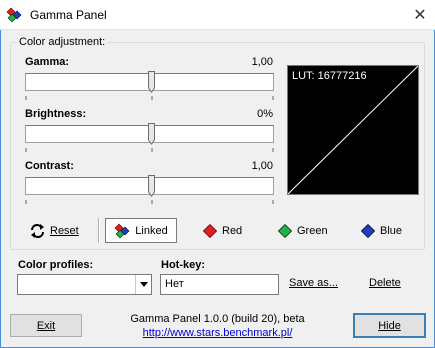 This screenshot has width=435, height=348. I want to click on contrast-slider-ticks, so click(149, 202).